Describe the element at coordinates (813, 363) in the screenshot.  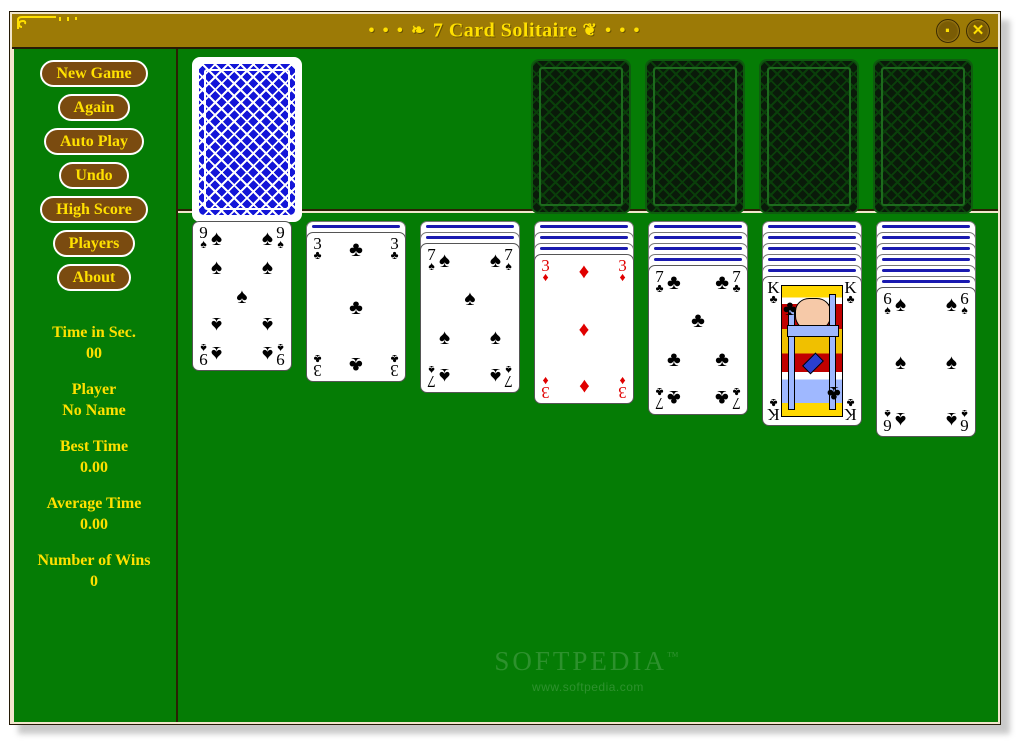
I see `court-jewel-icon` at that location.